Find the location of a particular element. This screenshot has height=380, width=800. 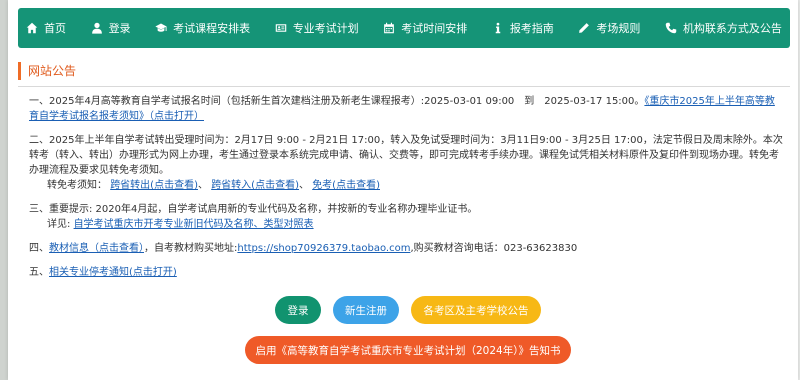

graduation-cap-icon is located at coordinates (161, 27).